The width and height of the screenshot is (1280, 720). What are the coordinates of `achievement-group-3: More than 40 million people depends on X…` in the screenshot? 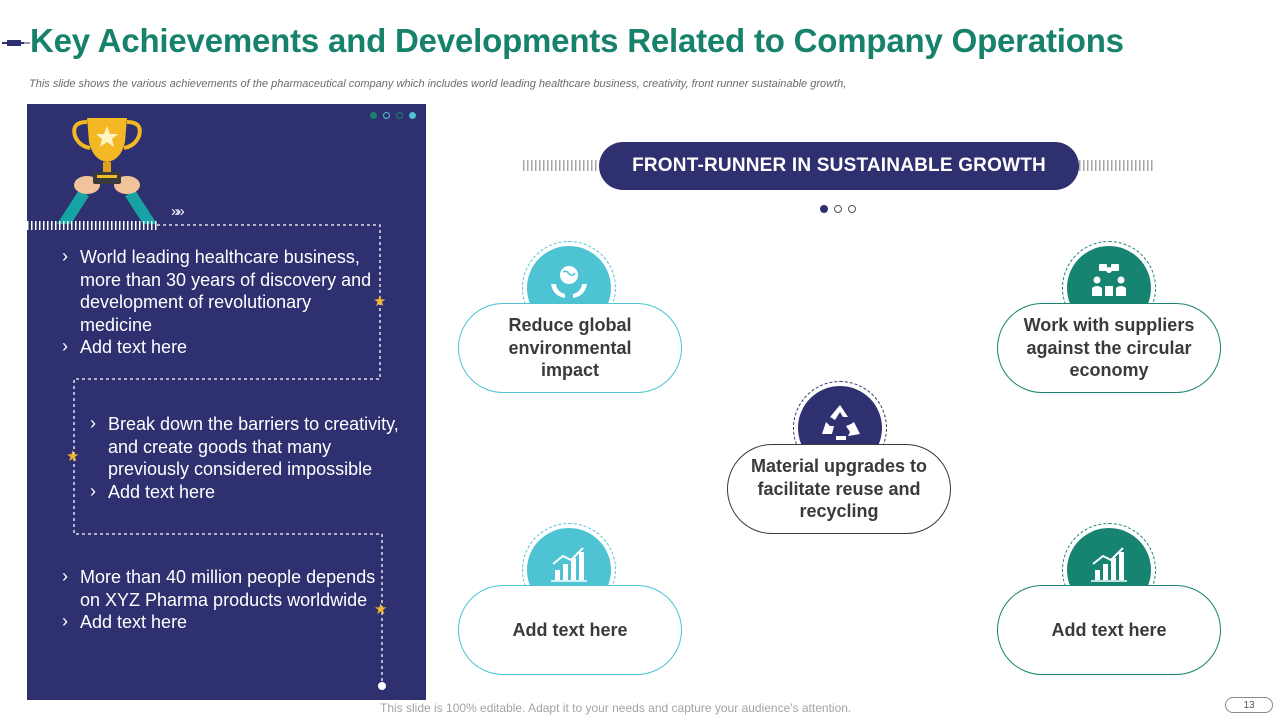 It's located at (222, 599).